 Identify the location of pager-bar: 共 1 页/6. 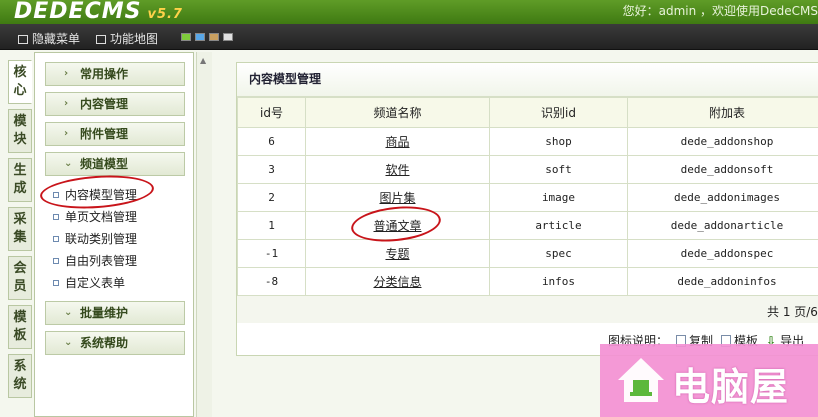
(527, 309).